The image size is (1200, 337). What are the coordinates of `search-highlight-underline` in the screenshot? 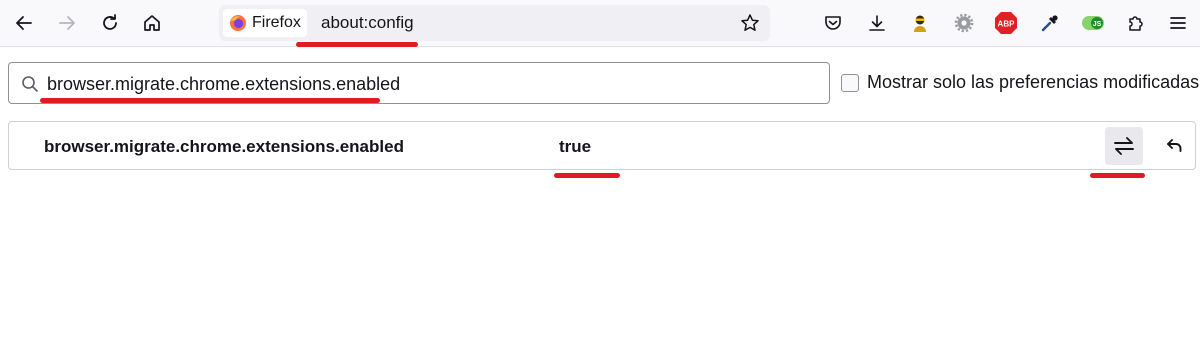 It's located at (210, 100).